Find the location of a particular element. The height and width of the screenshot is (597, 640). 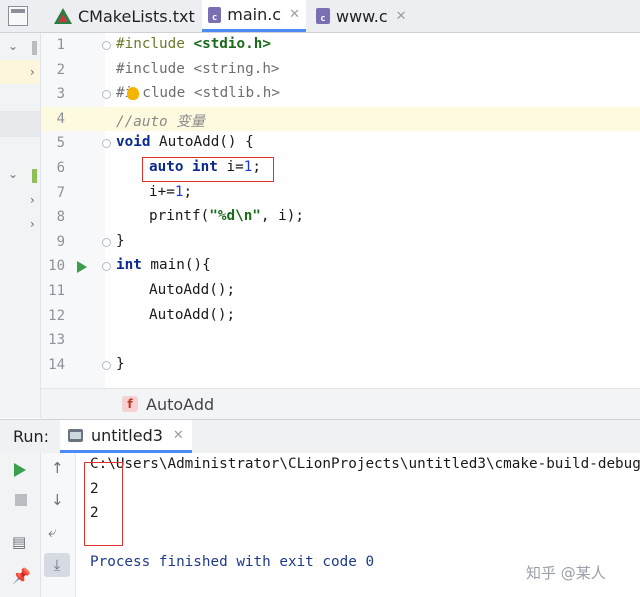

folder-icon is located at coordinates (34, 48).